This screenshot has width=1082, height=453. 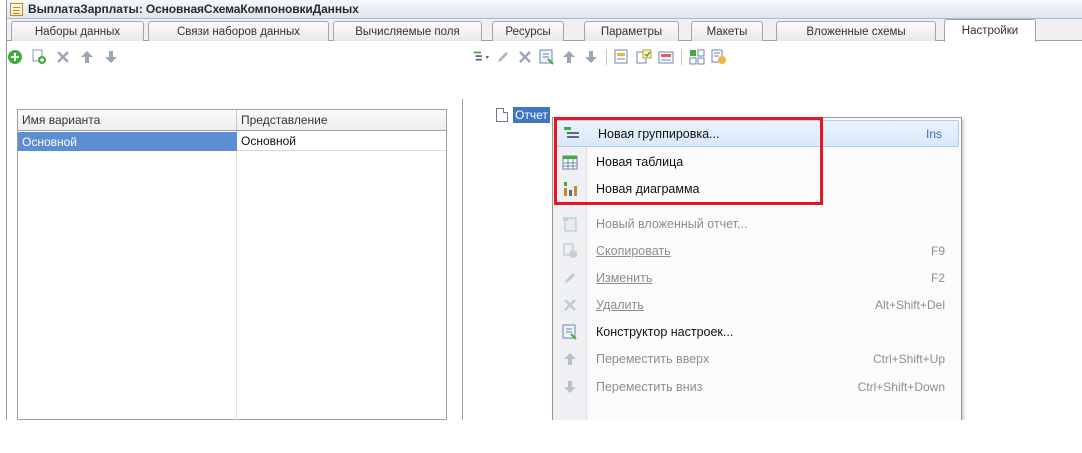 I want to click on presentation-cell: Основной, so click(x=341, y=141).